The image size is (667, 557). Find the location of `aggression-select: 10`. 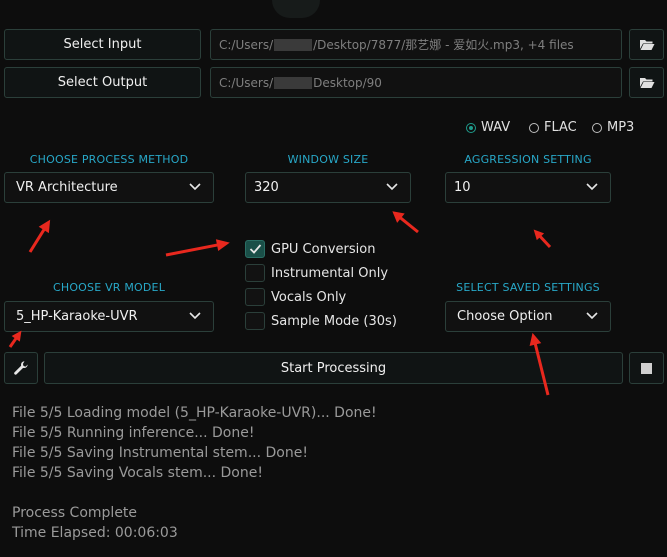

aggression-select: 10 is located at coordinates (528, 187).